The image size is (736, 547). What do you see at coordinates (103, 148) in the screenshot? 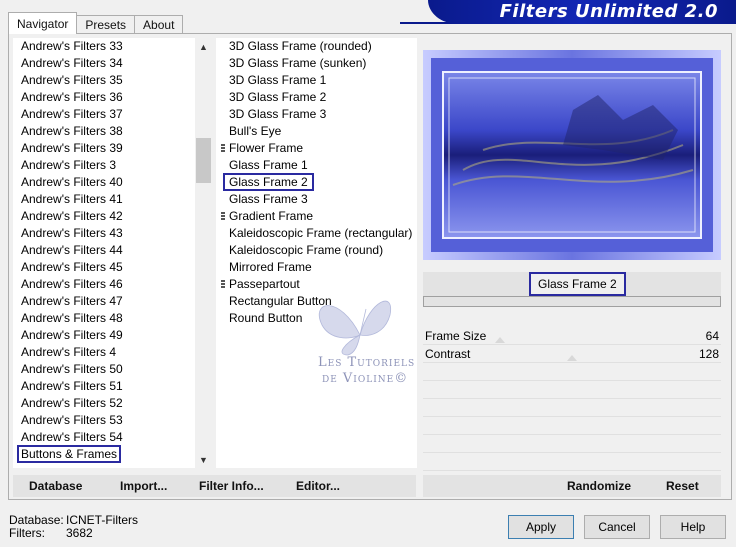
I see `category-item: Andrew's Filters 39` at bounding box center [103, 148].